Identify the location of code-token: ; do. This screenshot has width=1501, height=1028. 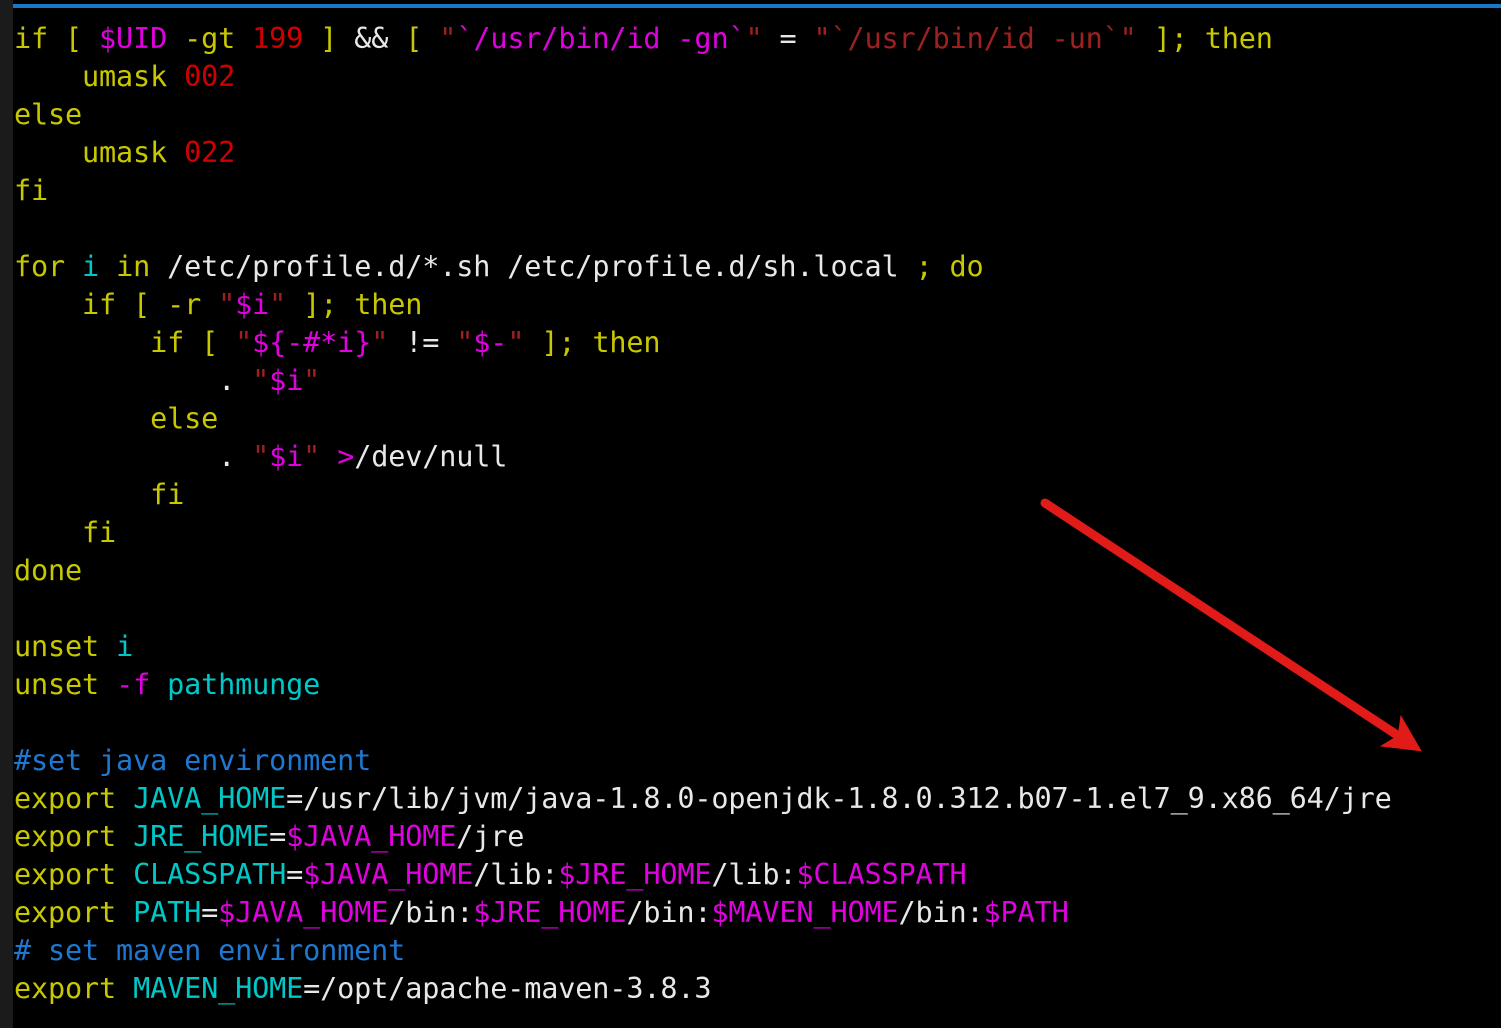
(949, 266).